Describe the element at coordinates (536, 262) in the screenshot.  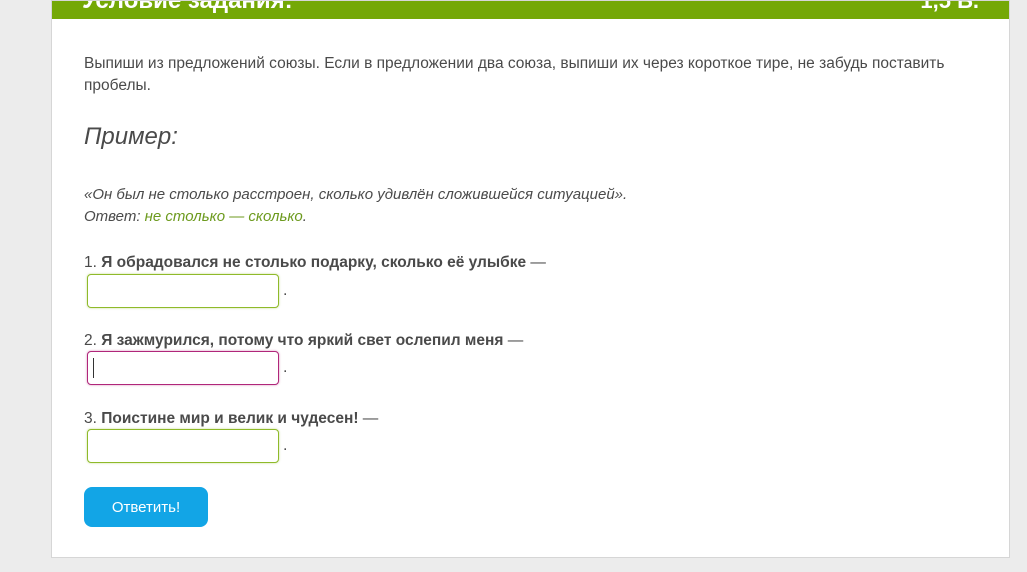
I see `task-1-dash: —` at that location.